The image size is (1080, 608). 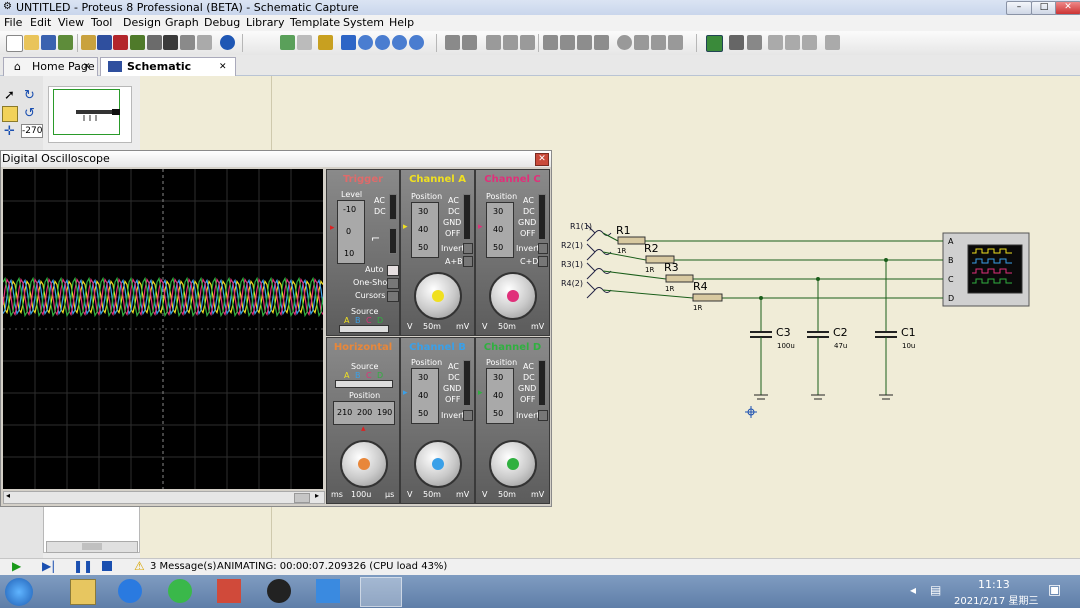 What do you see at coordinates (48, 42) in the screenshot?
I see `save-icon` at bounding box center [48, 42].